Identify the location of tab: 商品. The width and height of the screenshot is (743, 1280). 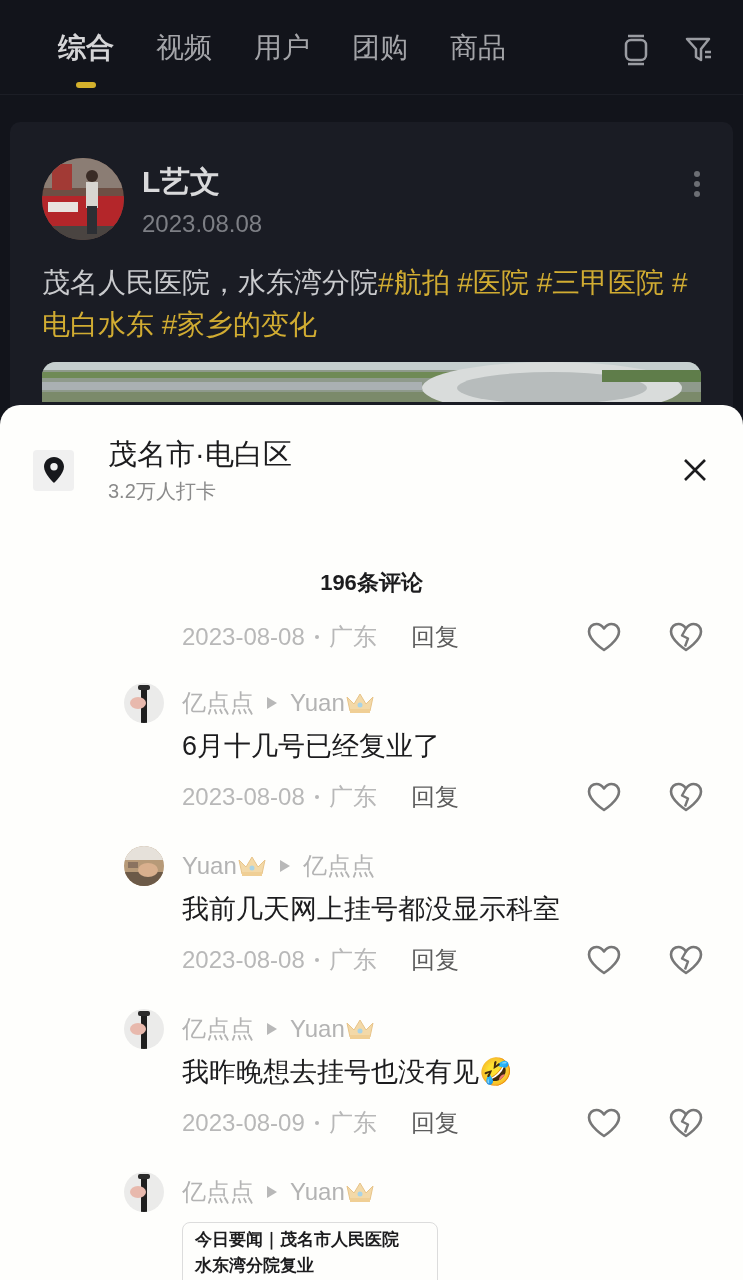
(478, 58).